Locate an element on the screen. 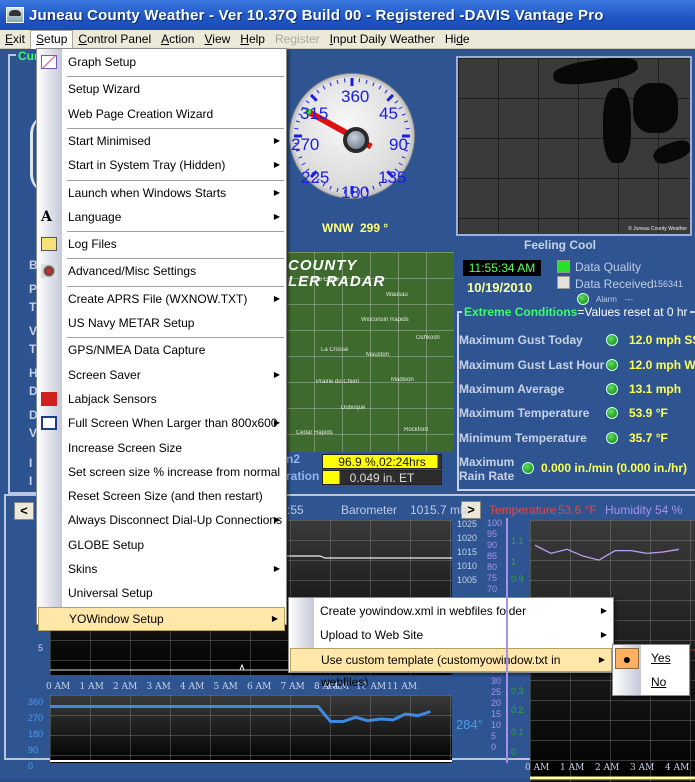 This screenshot has height=782, width=695. radar-city-label: Cedar Rapids is located at coordinates (314, 433).